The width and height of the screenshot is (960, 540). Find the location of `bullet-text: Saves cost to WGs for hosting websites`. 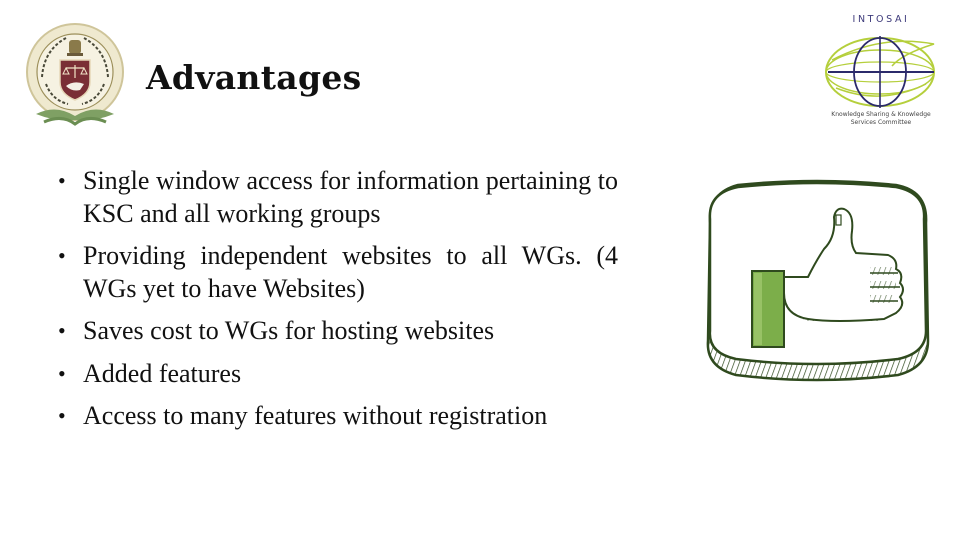

bullet-text: Saves cost to WGs for hosting websites is located at coordinates (289, 330).